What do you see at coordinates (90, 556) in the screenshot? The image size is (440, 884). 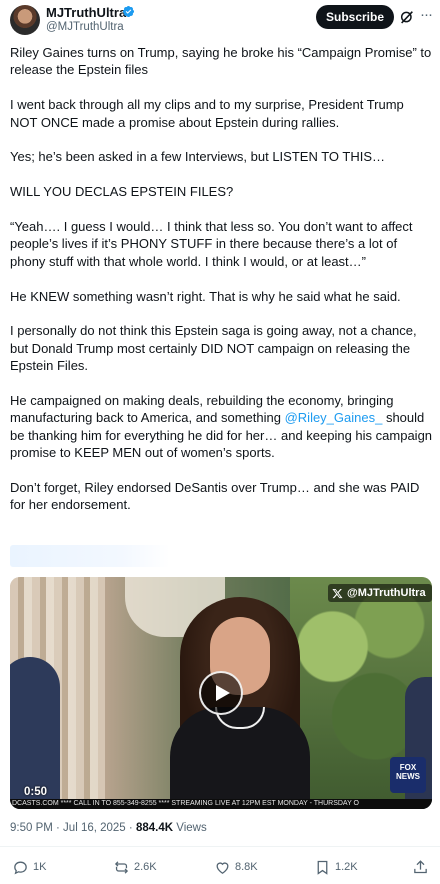 I see `loading-placeholder` at bounding box center [90, 556].